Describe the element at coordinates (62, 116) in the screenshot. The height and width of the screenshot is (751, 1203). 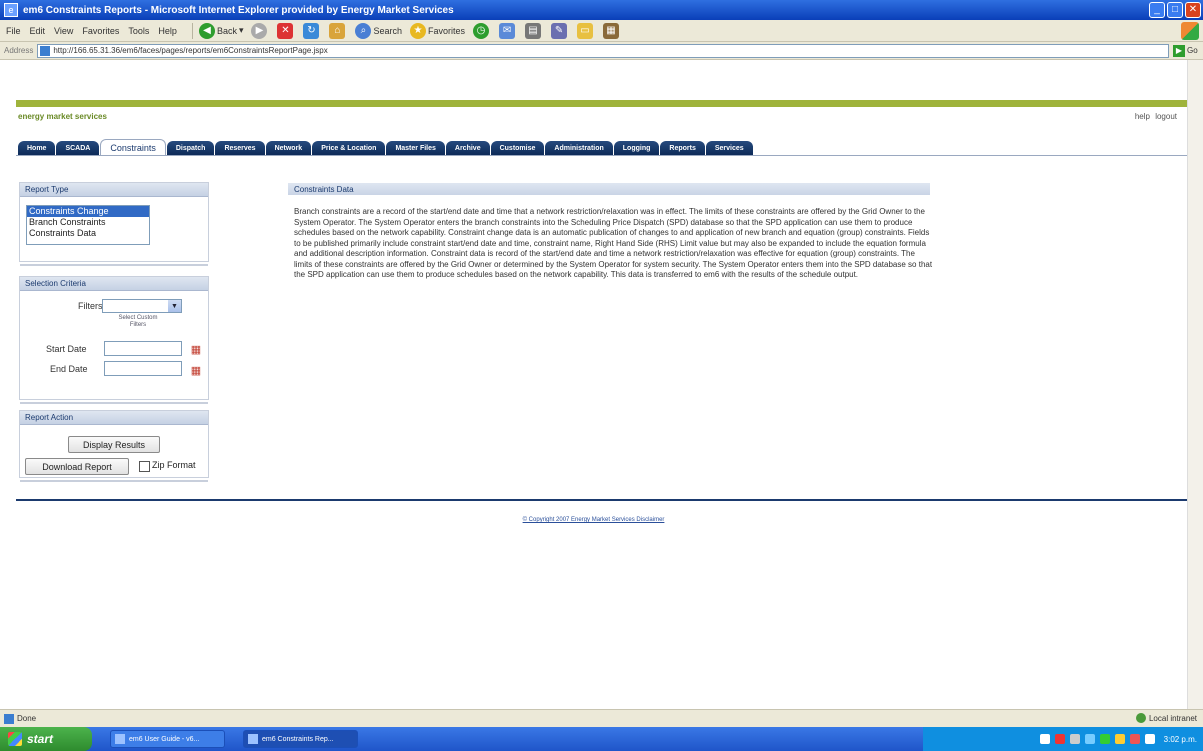
I see `site-brand: energy market services` at that location.